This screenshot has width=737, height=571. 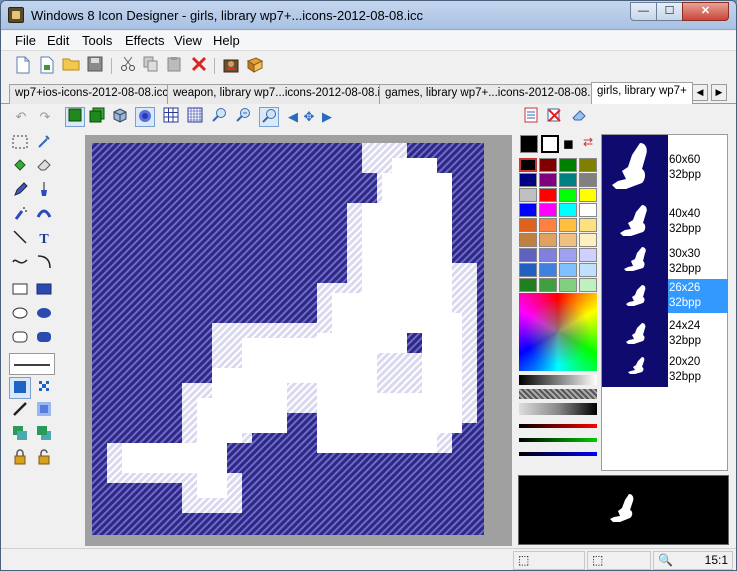 What do you see at coordinates (44, 412) in the screenshot?
I see `antialias-on-icon` at bounding box center [44, 412].